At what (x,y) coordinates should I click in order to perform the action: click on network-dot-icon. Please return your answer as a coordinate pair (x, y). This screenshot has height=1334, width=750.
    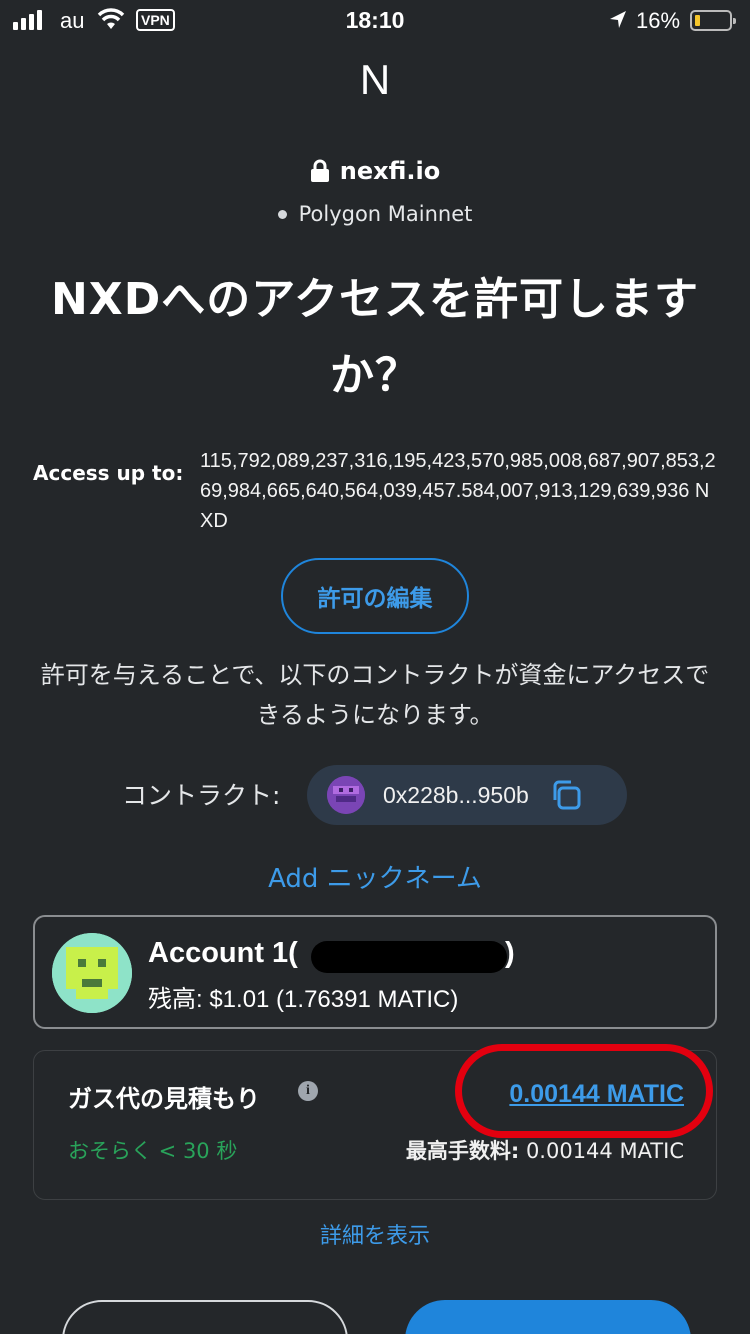
    Looking at the image, I should click on (282, 214).